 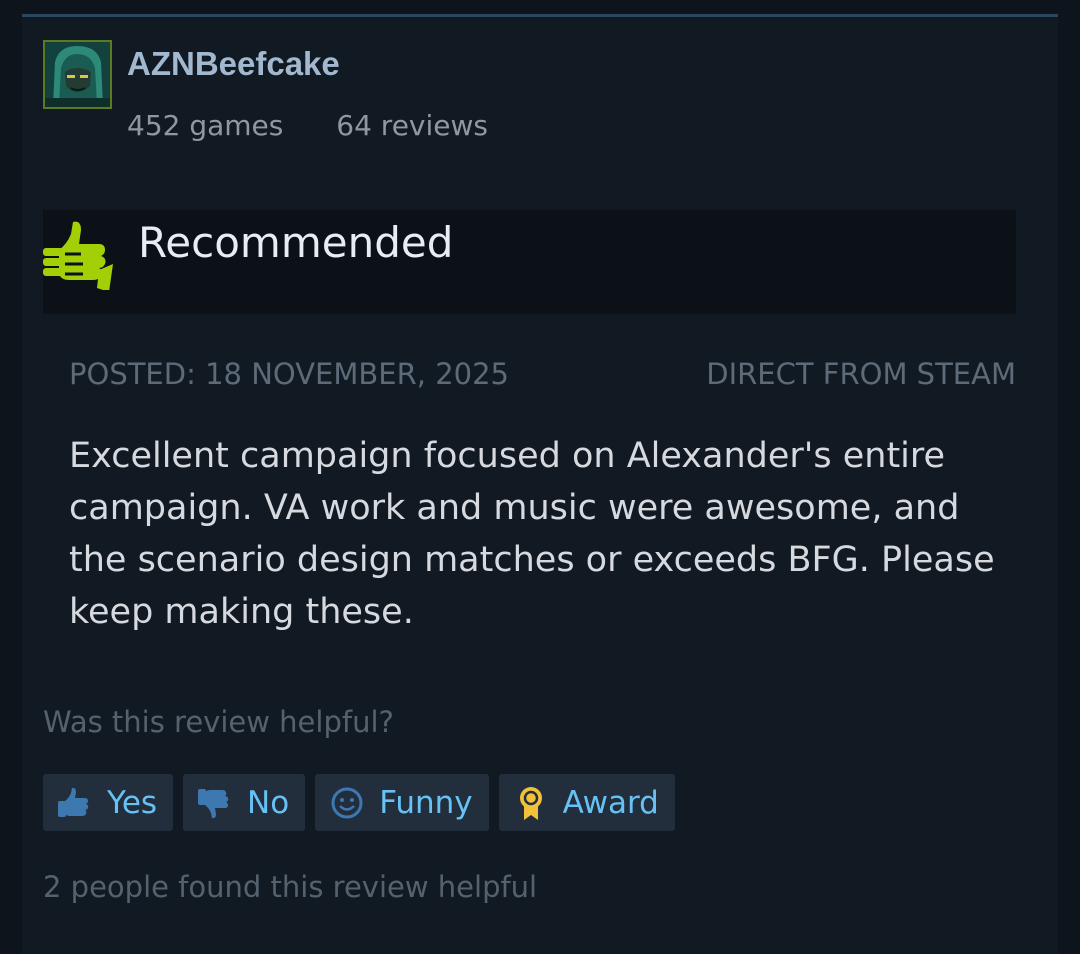 I want to click on yes-button: Yes, so click(x=108, y=802).